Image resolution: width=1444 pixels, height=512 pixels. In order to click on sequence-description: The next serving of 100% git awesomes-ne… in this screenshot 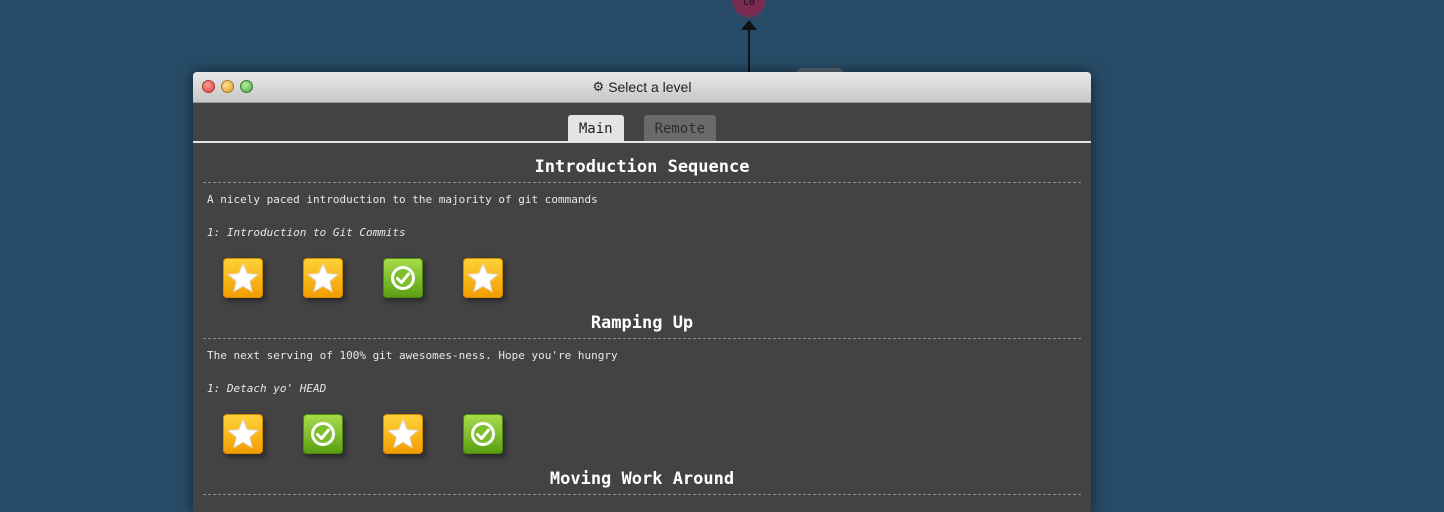, I will do `click(412, 355)`.